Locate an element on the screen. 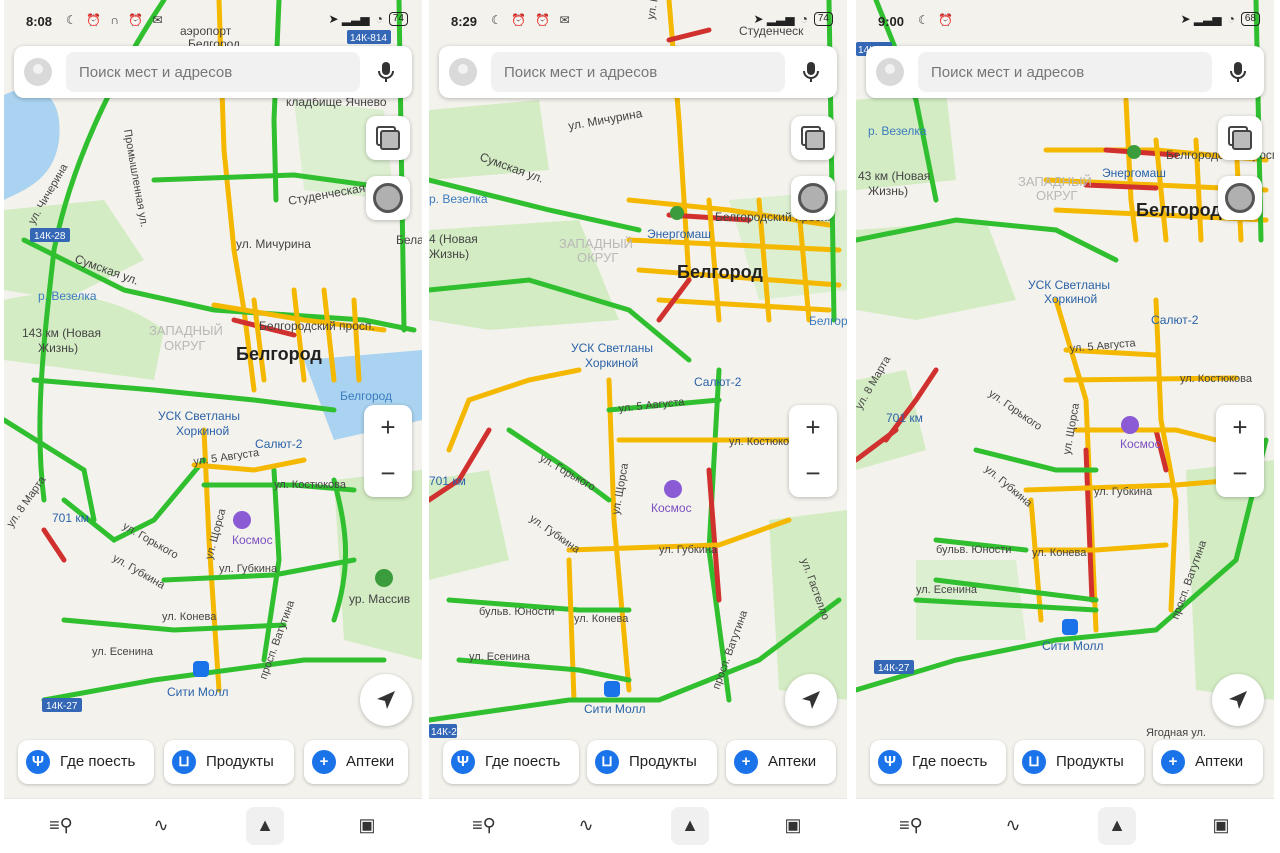 The width and height of the screenshot is (1280, 853). plus-icon: + is located at coordinates (1173, 762).